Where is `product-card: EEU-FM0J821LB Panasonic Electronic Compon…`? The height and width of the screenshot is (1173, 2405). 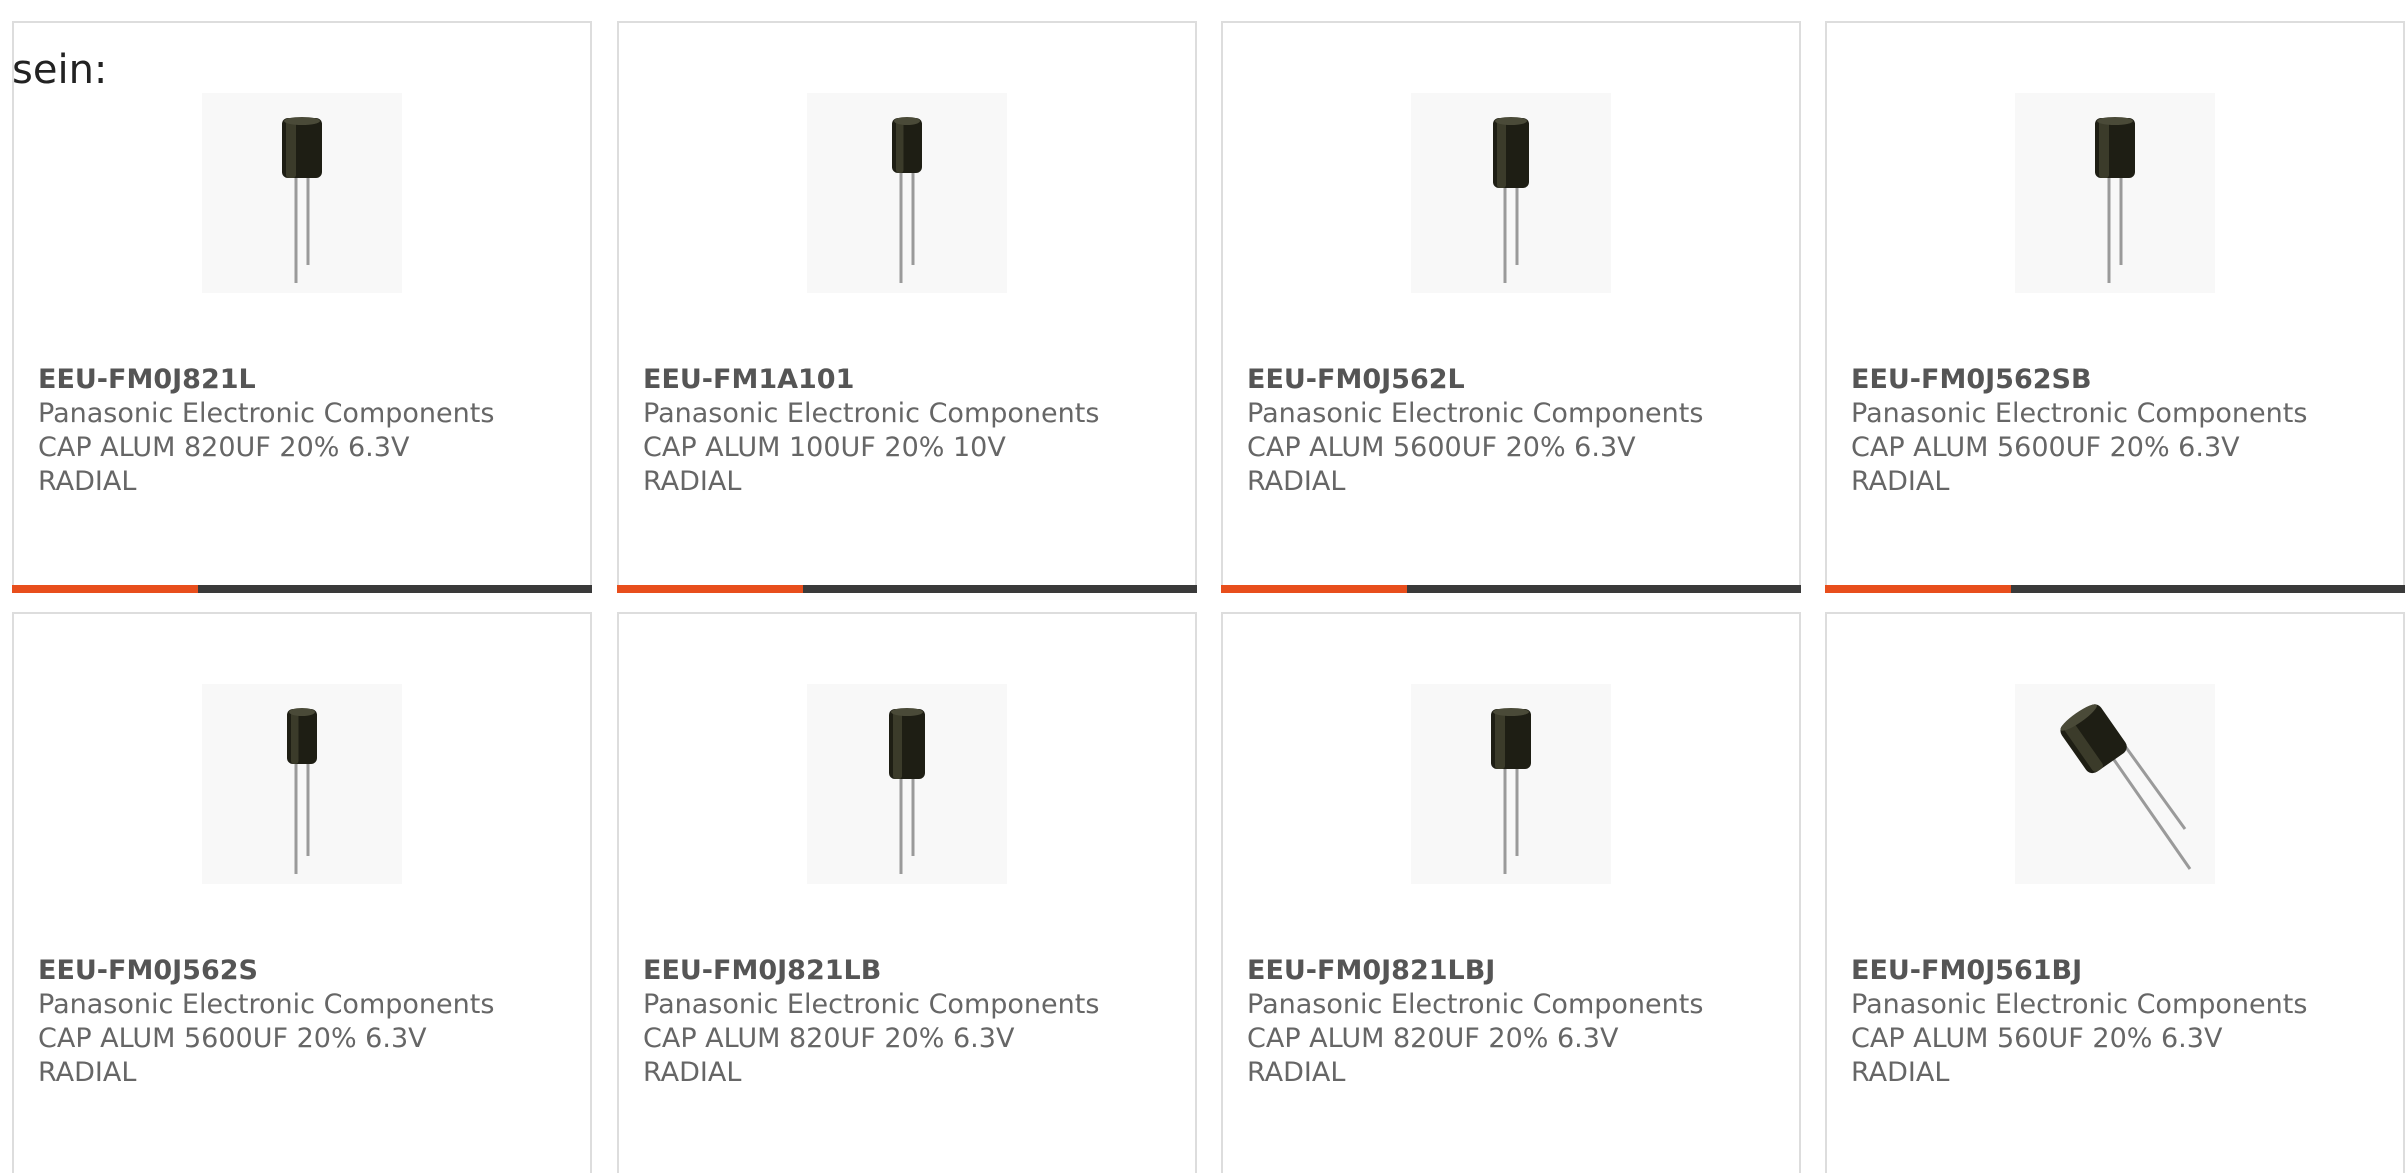
product-card: EEU-FM0J821LB Panasonic Electronic Compon… is located at coordinates (907, 892).